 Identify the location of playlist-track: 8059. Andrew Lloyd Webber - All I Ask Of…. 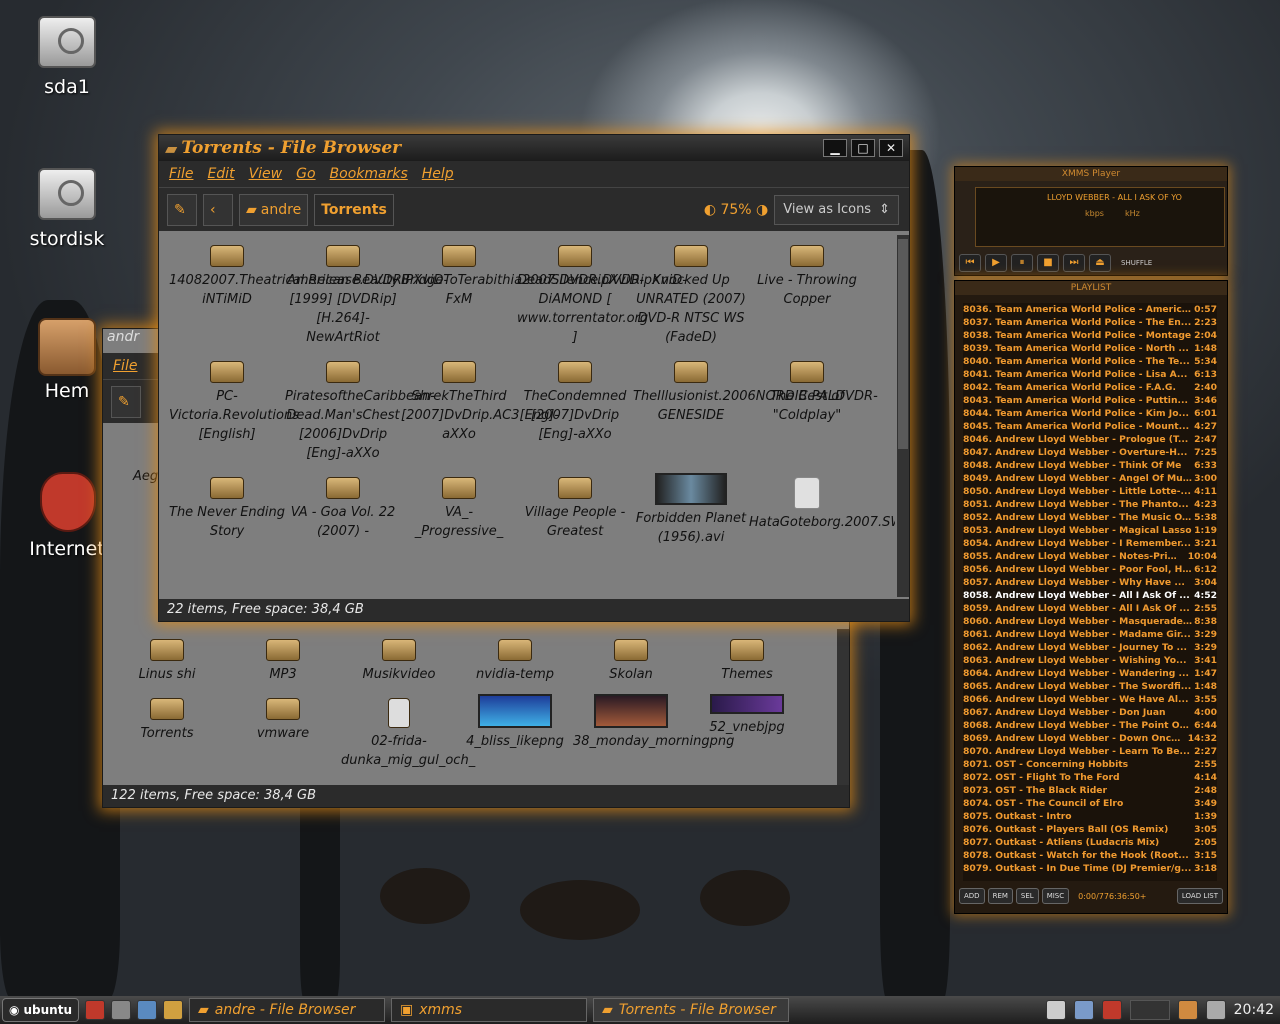
(1090, 608).